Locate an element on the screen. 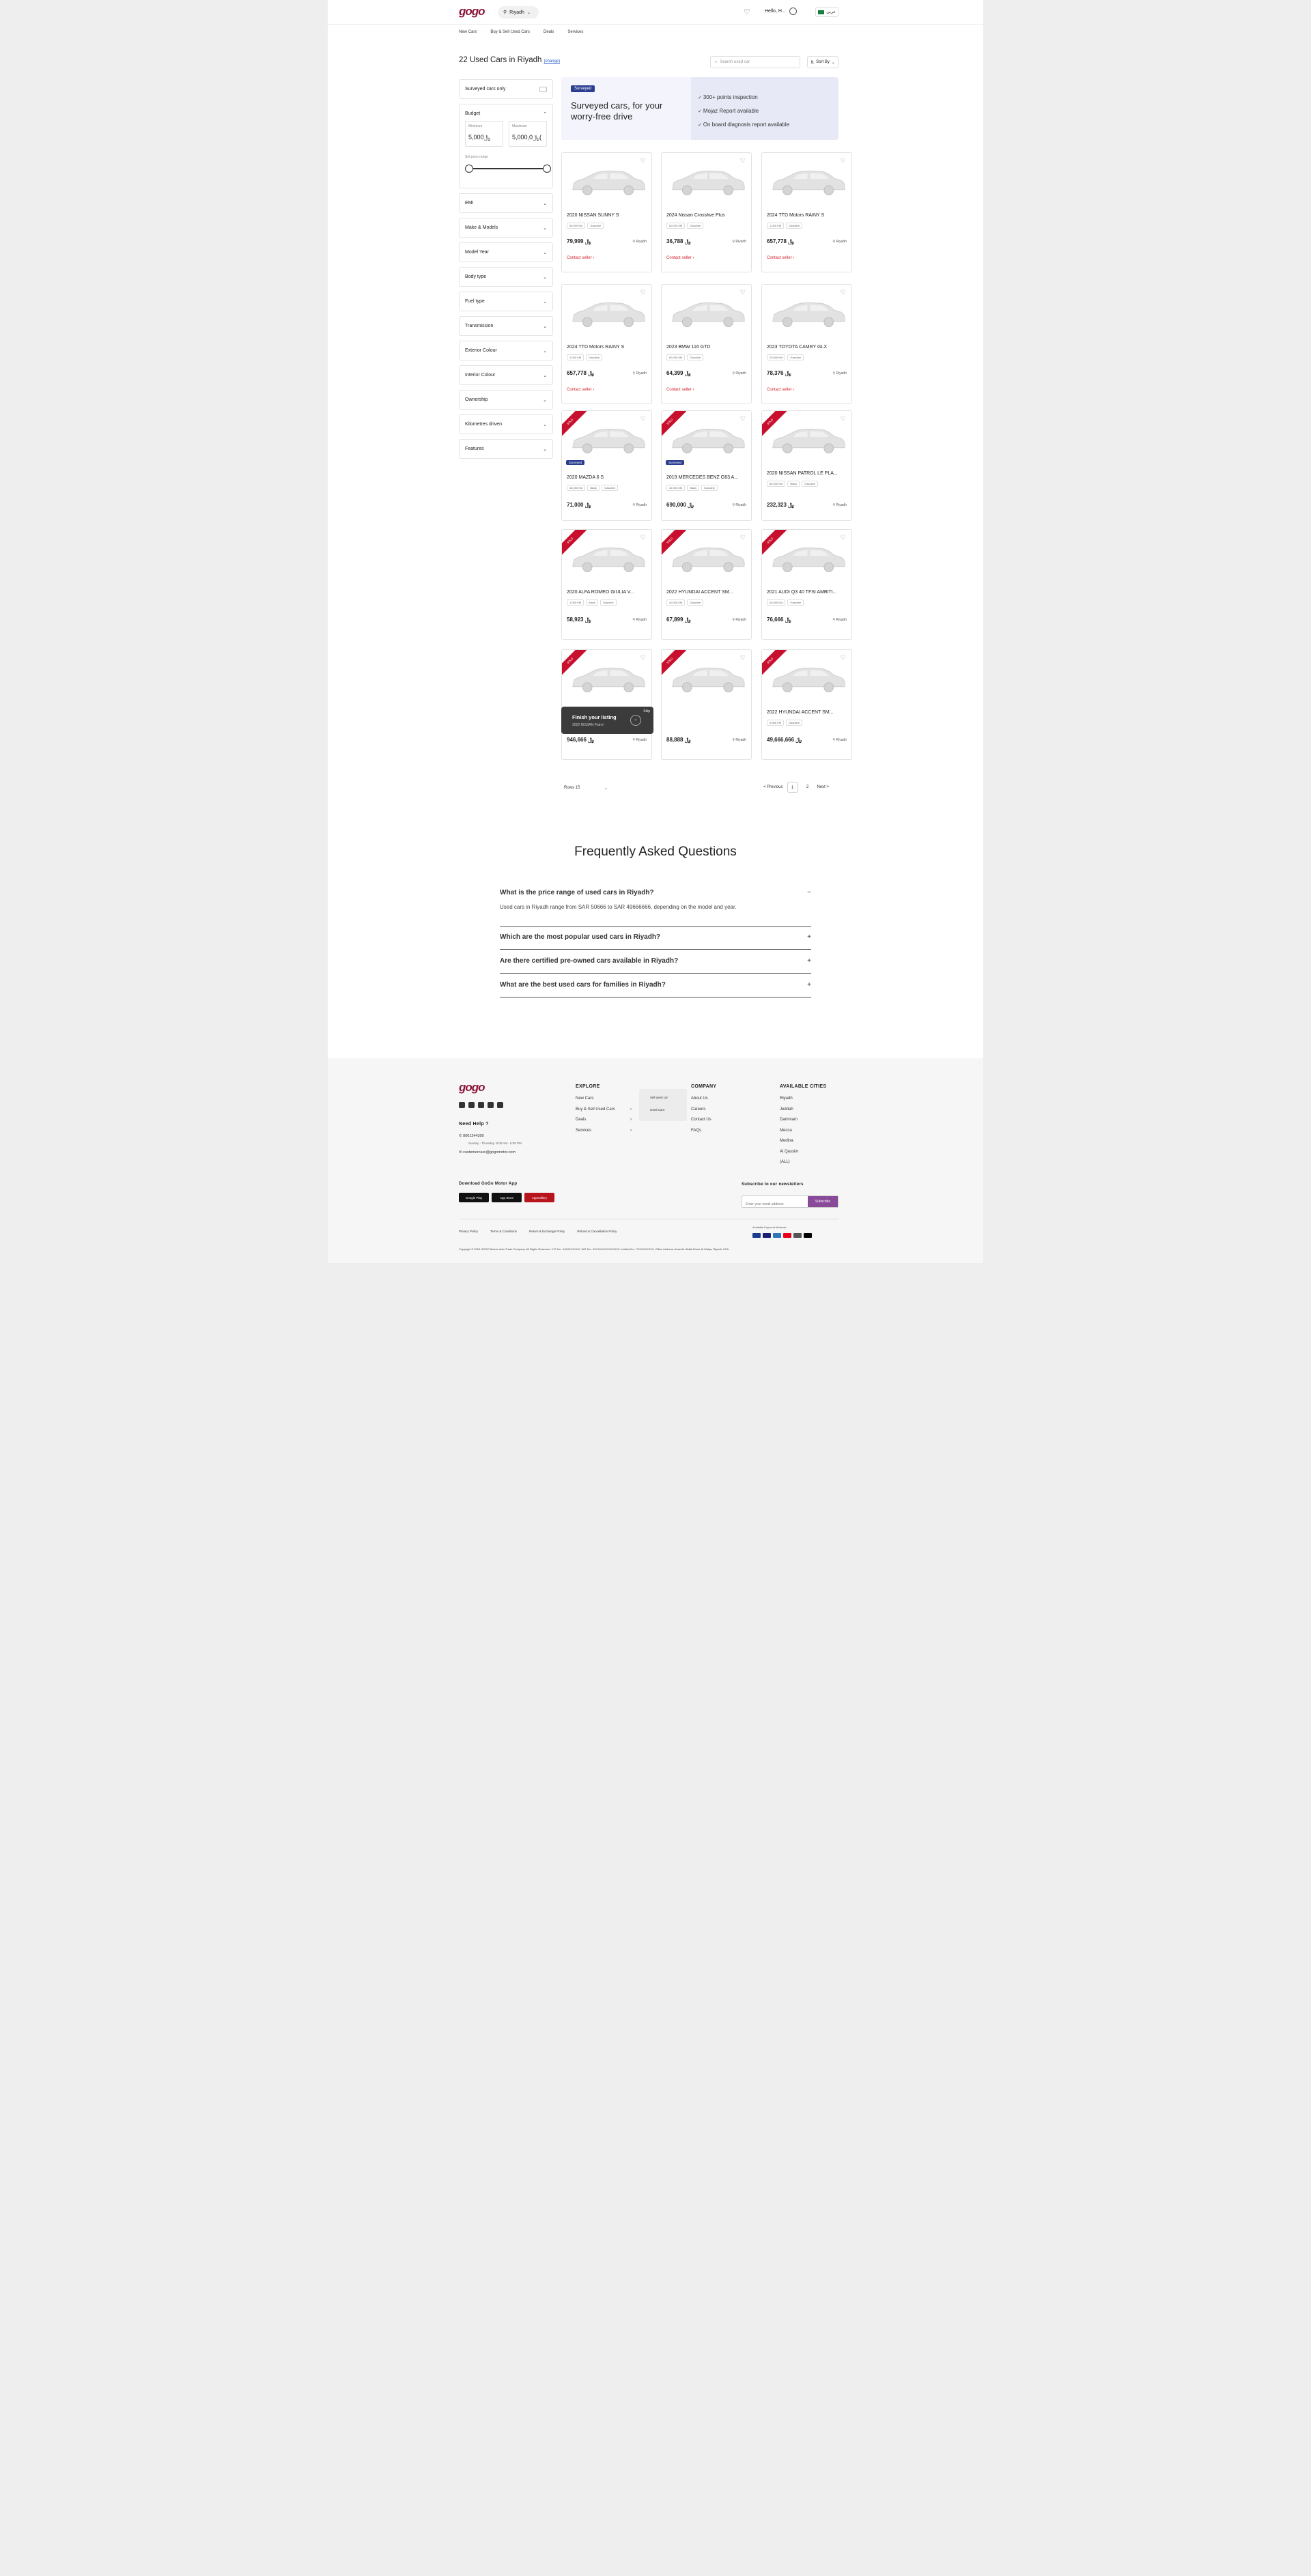 The width and height of the screenshot is (1311, 2576). toast-close-button: Skip is located at coordinates (646, 711).